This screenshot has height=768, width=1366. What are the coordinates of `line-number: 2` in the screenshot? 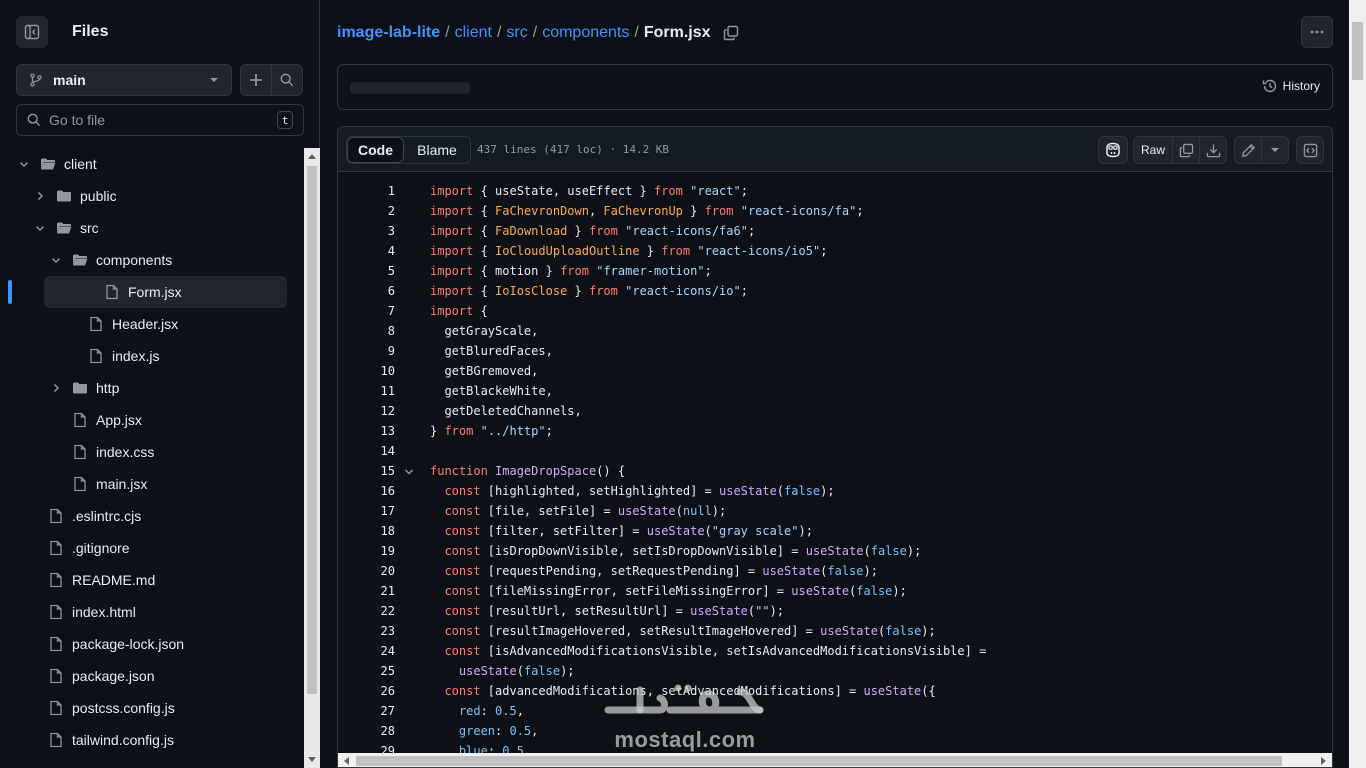 It's located at (366, 211).